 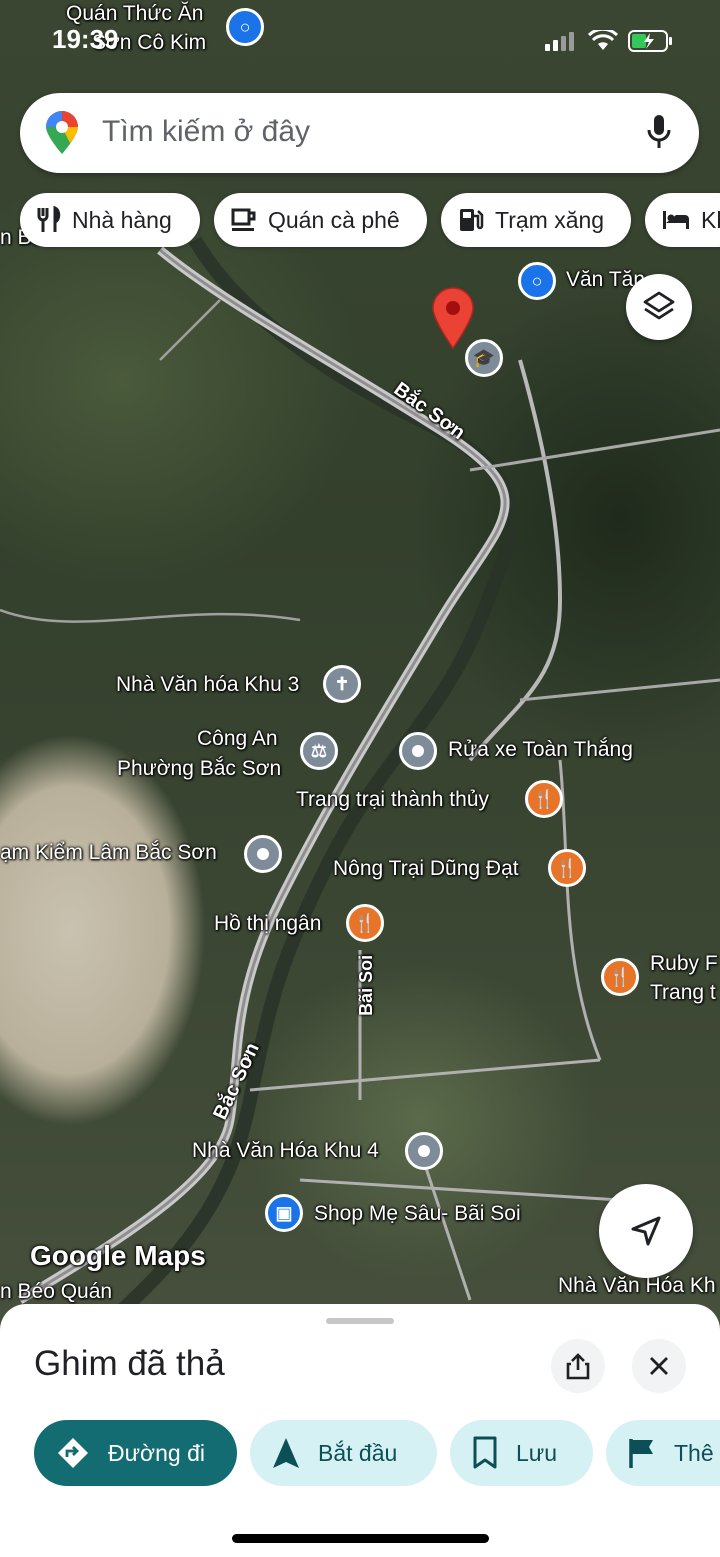 I want to click on sheet-title: Ghim đã thả, so click(x=129, y=1363).